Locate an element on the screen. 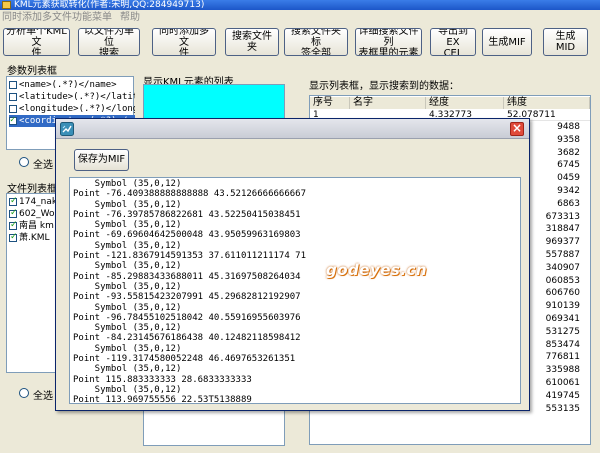  grid-col-name: 名字 is located at coordinates (388, 103).